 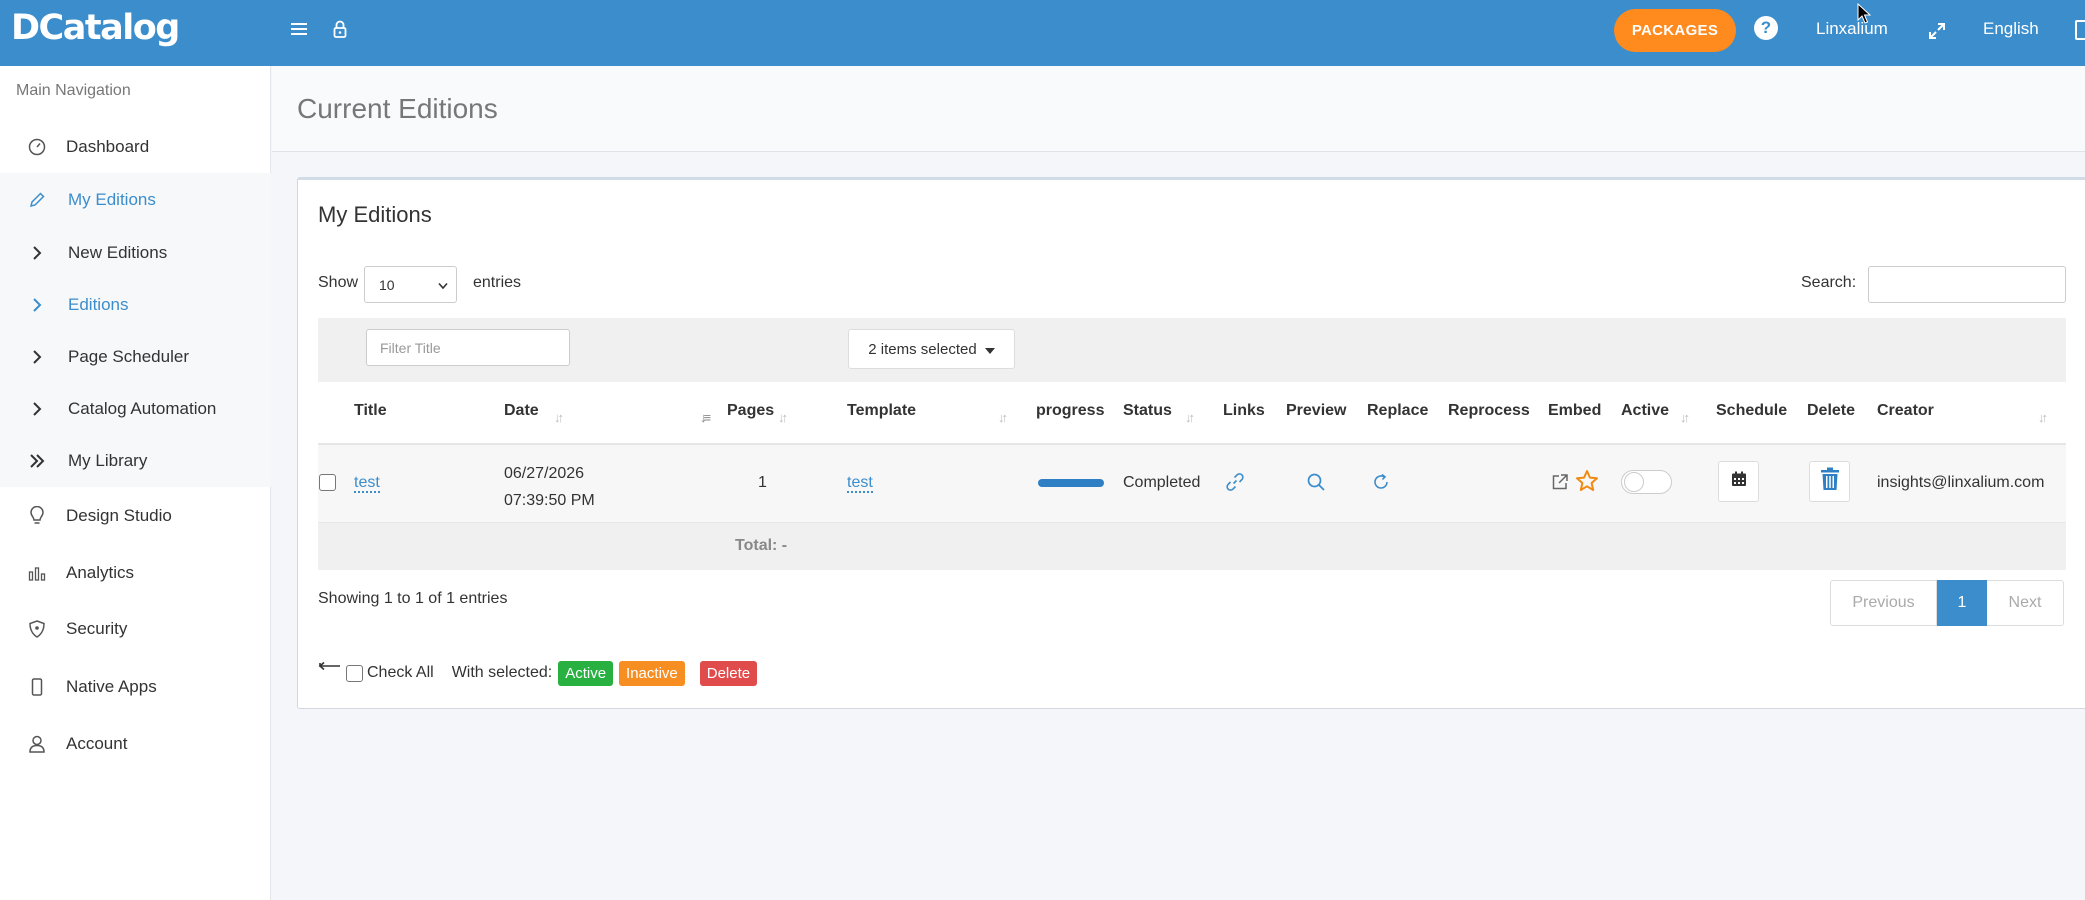 I want to click on sidebar-item-label: My Editions, so click(x=112, y=199).